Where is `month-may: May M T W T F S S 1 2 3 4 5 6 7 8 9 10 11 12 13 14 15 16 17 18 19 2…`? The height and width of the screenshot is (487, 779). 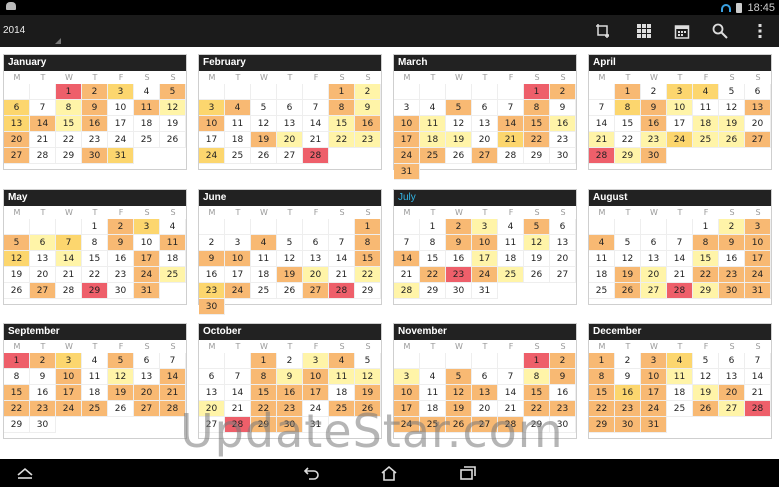 month-may: May M T W T F S S 1 2 3 4 5 6 7 8 9 10 11 12 13 14 15 16 17 18 19 2… is located at coordinates (95, 247).